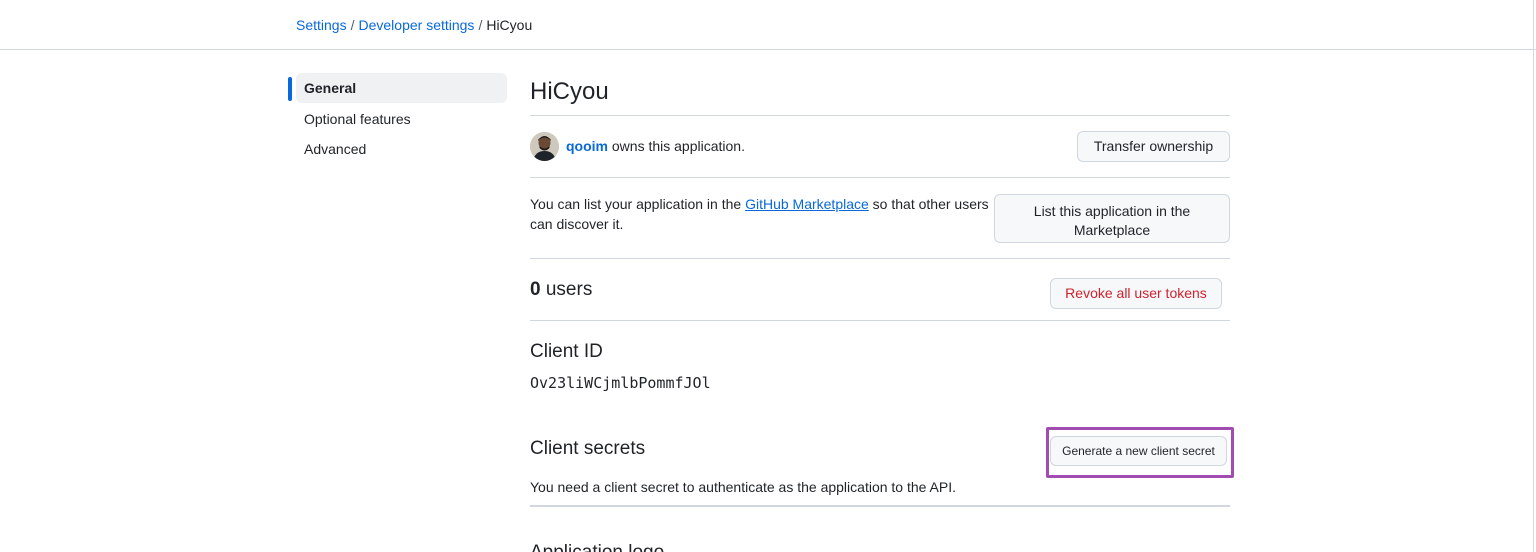 The image size is (1536, 552). Describe the element at coordinates (807, 204) in the screenshot. I see `github-marketplace-link: GitHub Marketplace` at that location.